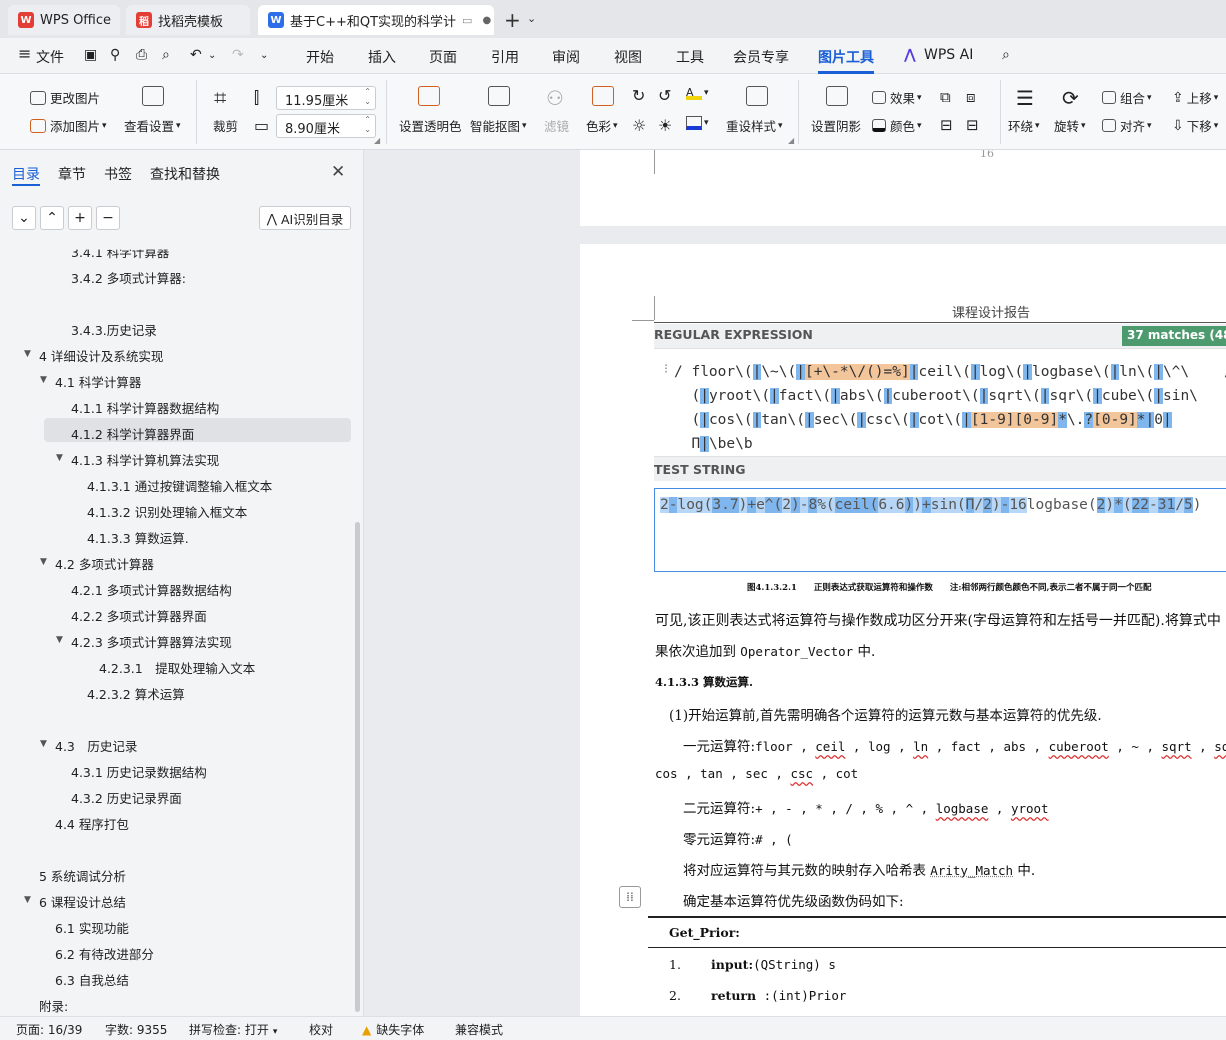 The height and width of the screenshot is (1040, 1226). What do you see at coordinates (72, 174) in the screenshot?
I see `tab-chapter: 章节` at bounding box center [72, 174].